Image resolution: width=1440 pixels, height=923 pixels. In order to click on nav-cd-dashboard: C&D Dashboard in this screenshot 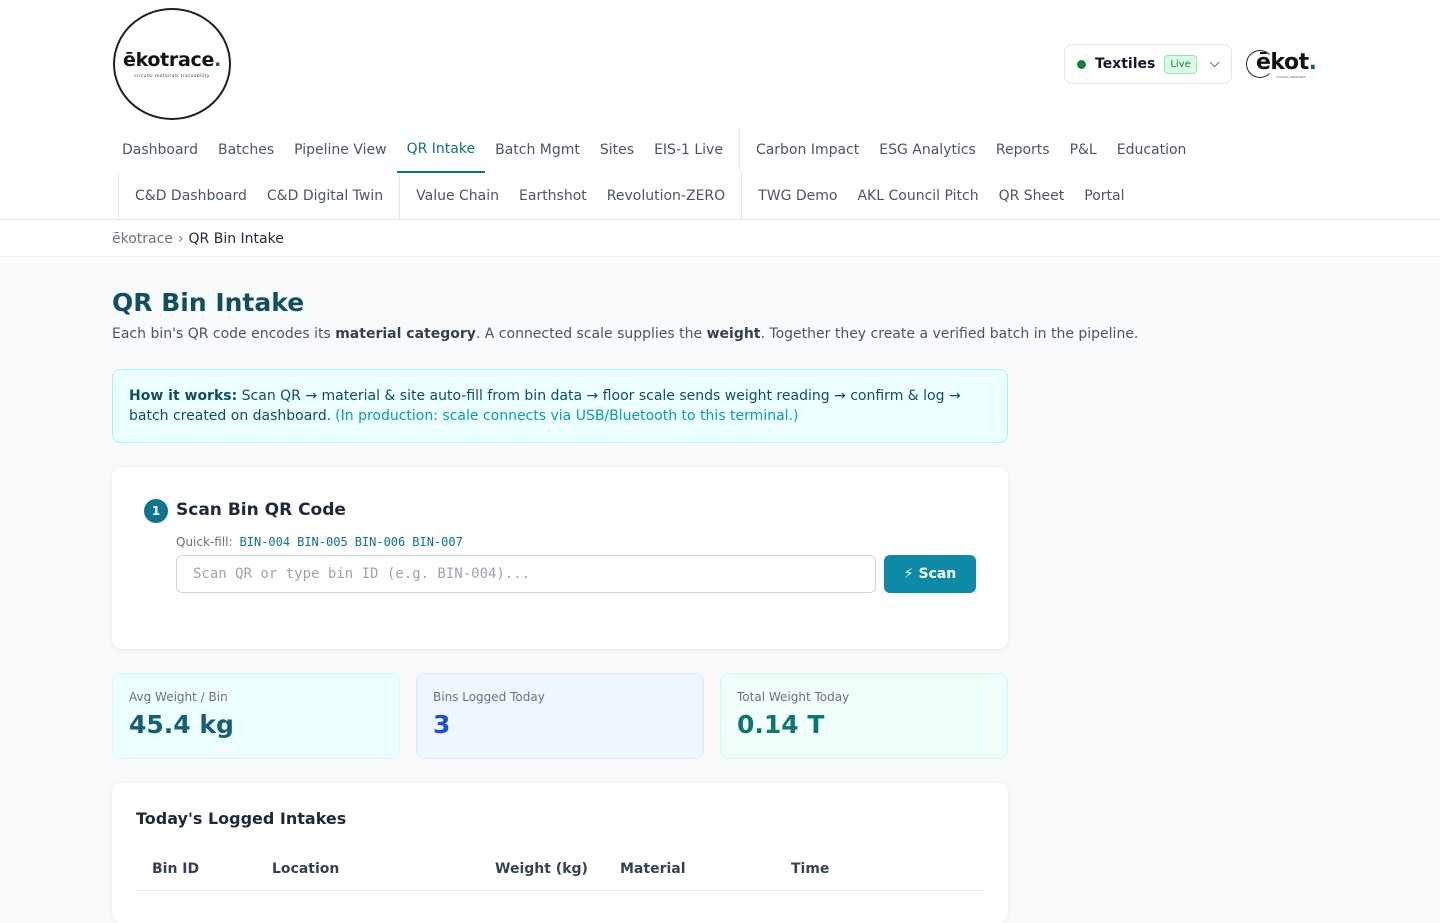, I will do `click(191, 196)`.